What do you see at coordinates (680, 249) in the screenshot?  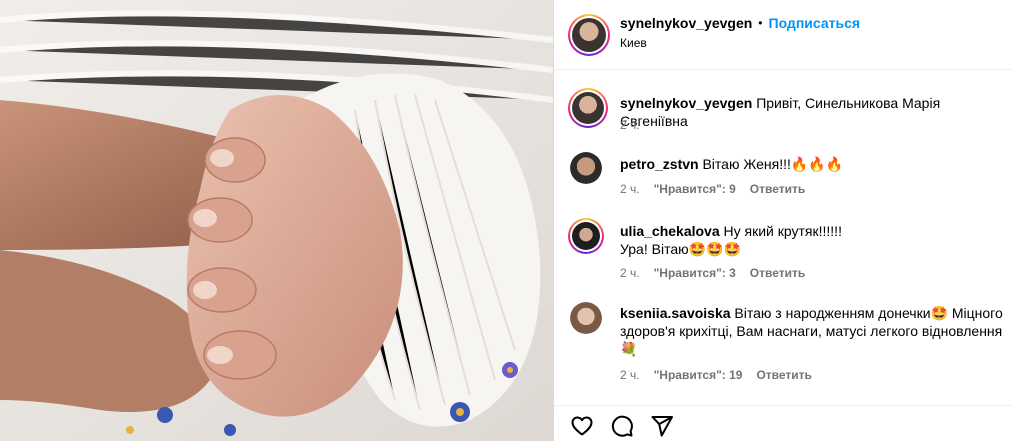 I see `comment-text-line2: Ура! Вітаю🤩🤩🤩` at bounding box center [680, 249].